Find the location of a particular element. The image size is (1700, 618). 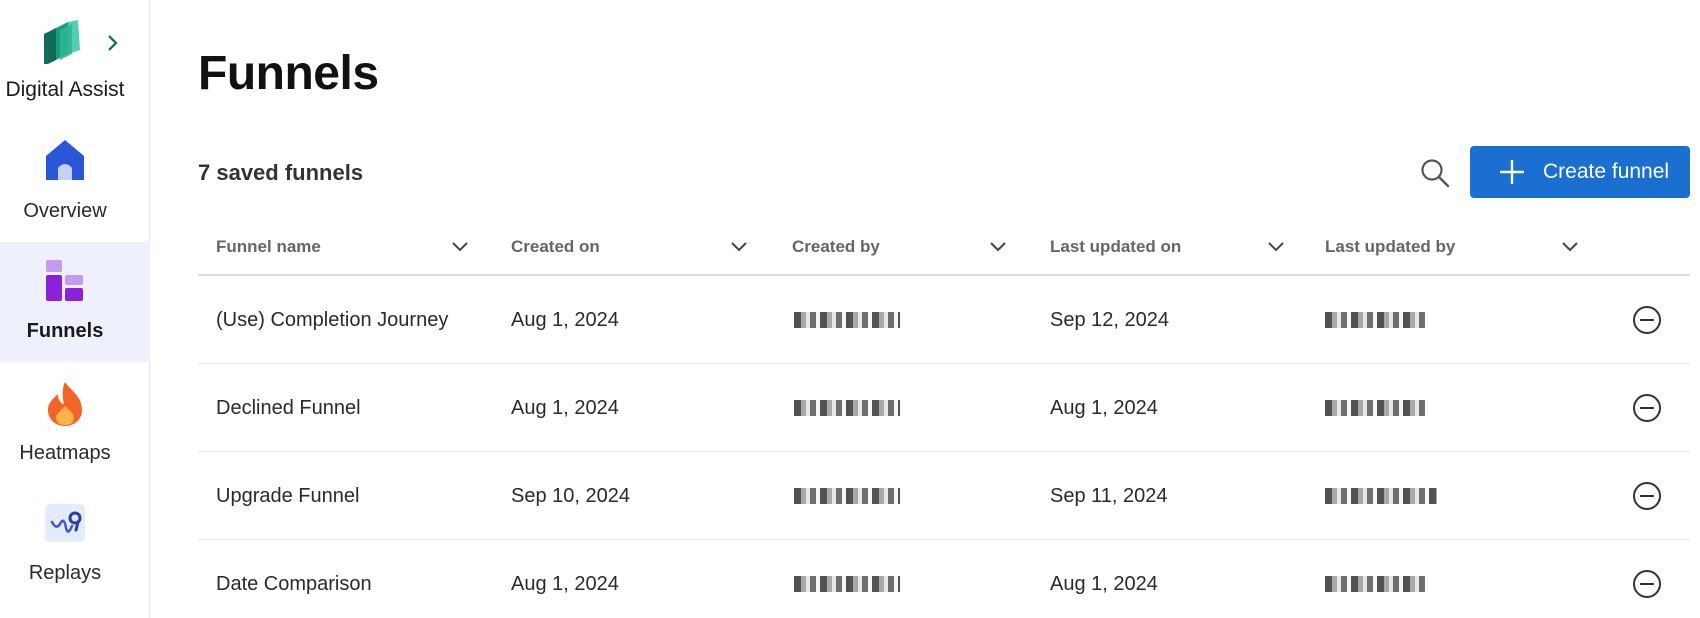

created-on-cell: Sep 10, 2024 is located at coordinates (570, 495).